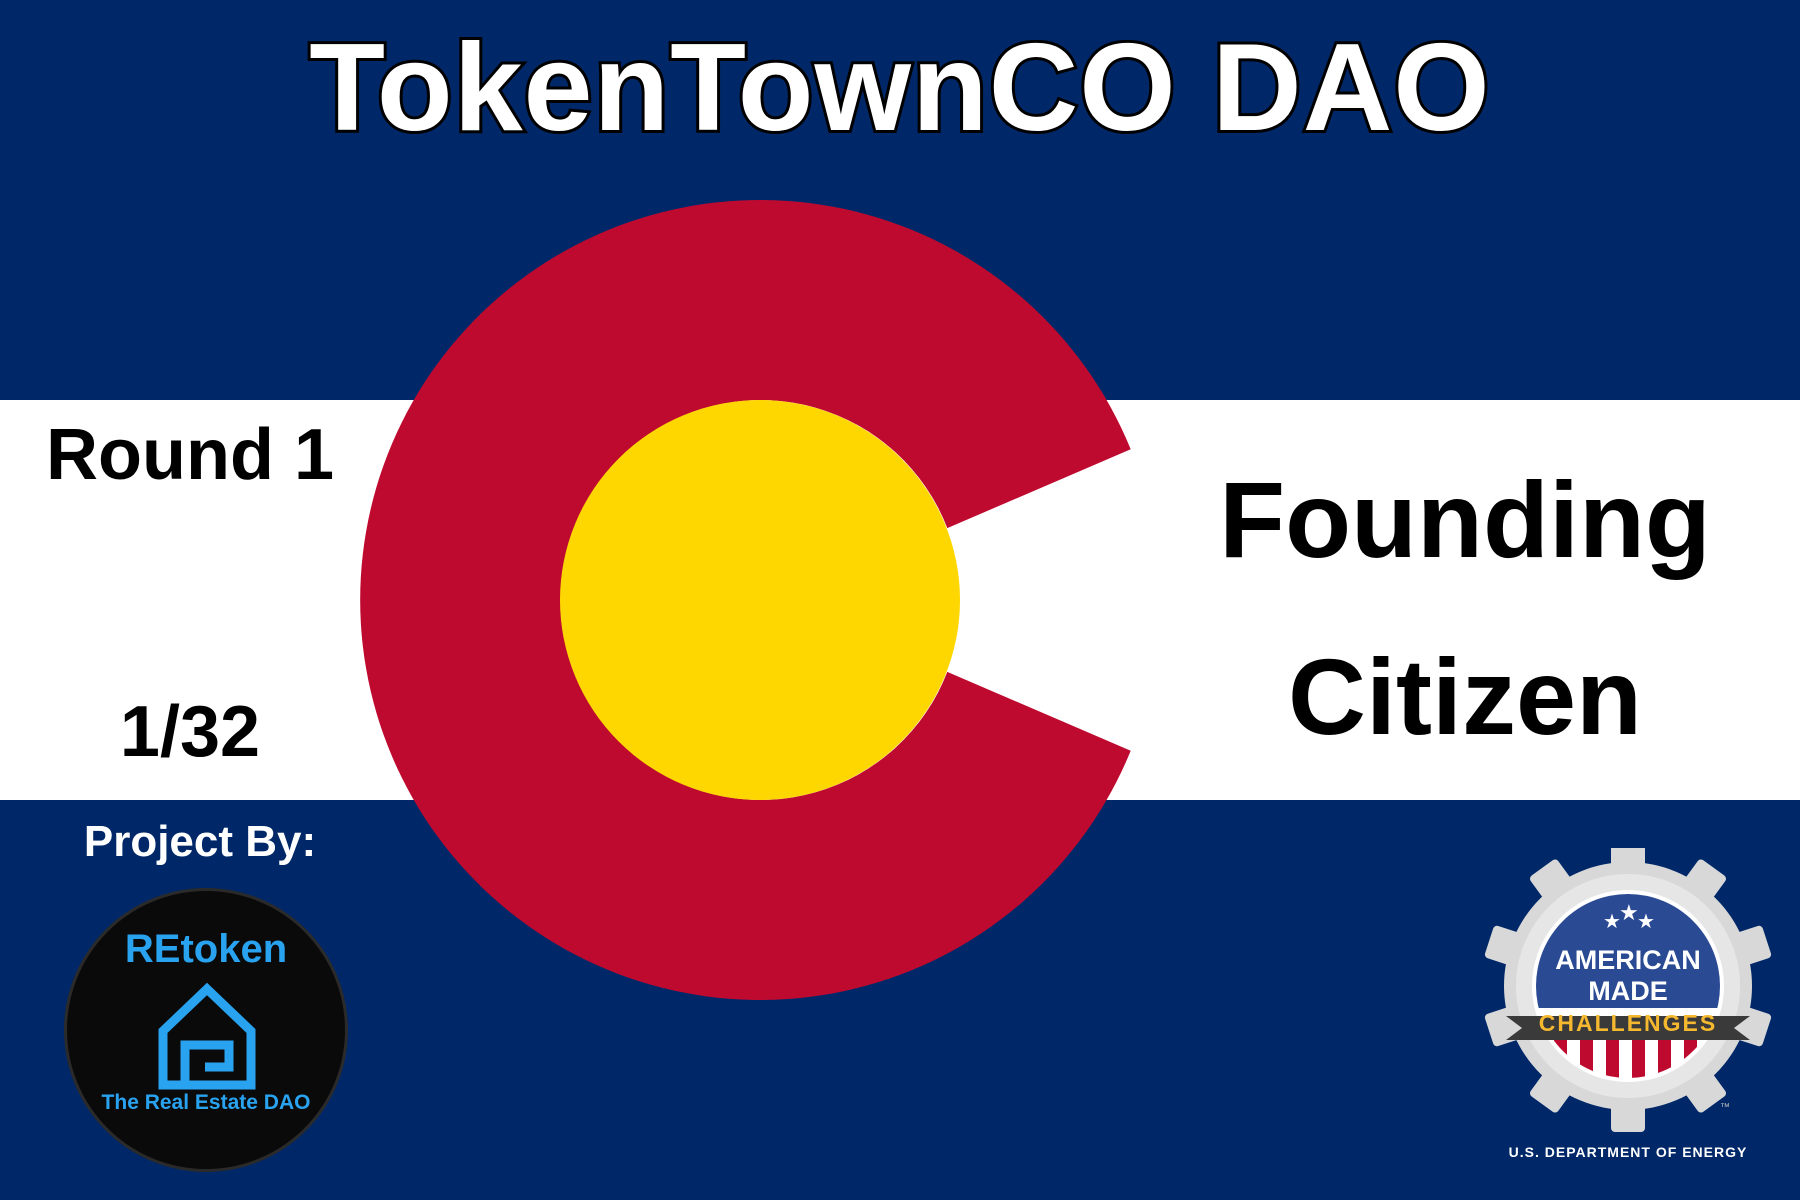 This screenshot has width=1800, height=1200. Describe the element at coordinates (207, 1036) in the screenshot. I see `house-icon` at that location.